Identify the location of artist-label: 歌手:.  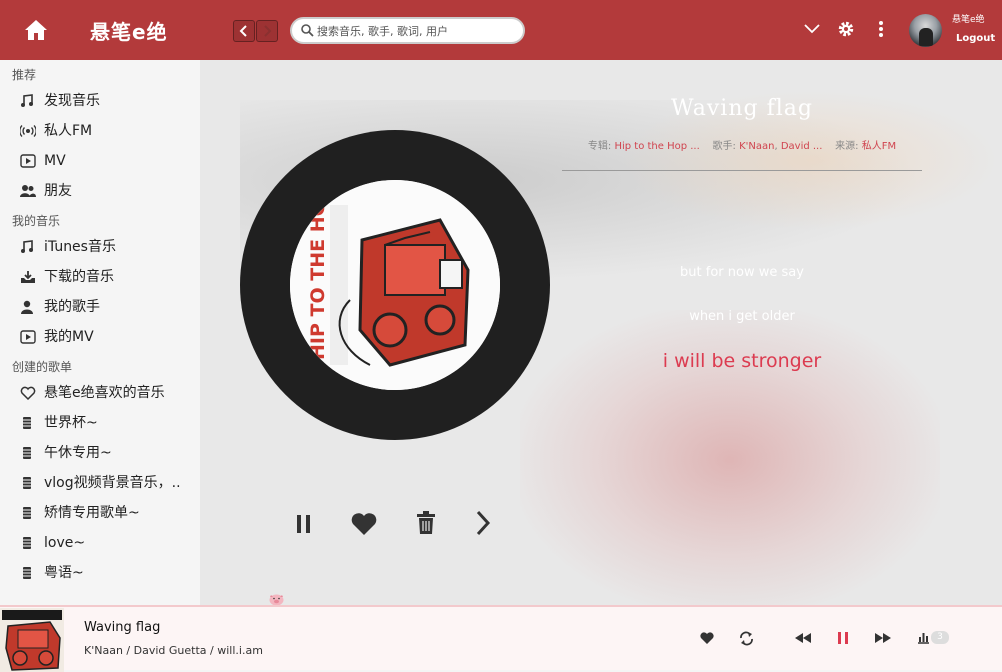
(724, 146).